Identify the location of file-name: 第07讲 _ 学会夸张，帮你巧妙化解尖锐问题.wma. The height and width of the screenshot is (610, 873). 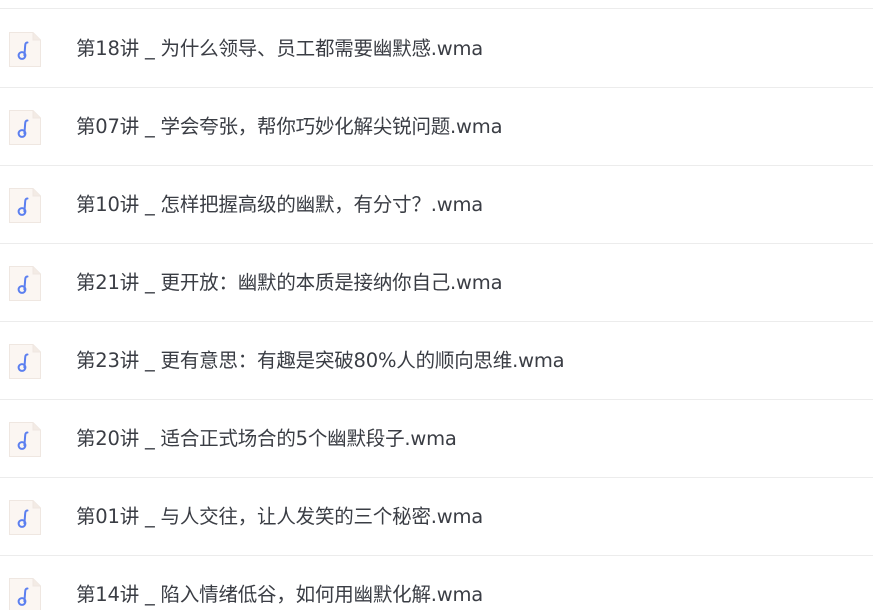
(289, 127).